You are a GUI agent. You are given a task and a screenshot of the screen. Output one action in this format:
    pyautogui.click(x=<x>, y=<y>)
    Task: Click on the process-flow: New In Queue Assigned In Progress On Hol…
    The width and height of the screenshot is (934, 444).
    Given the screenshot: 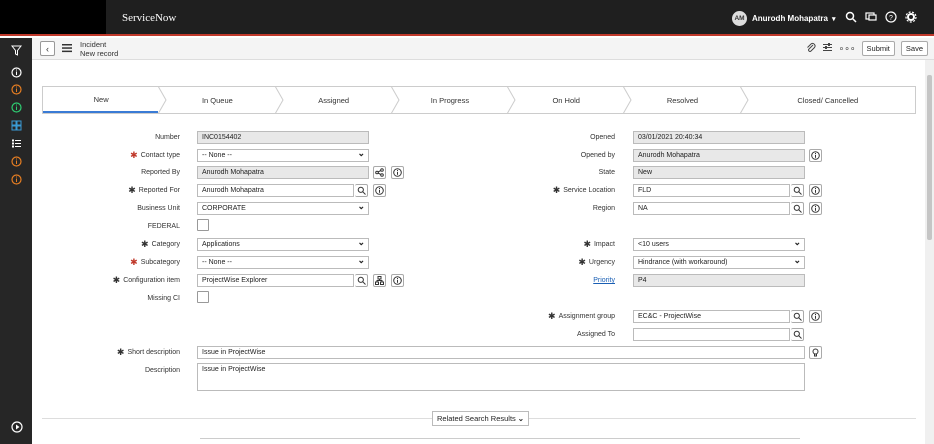 What is the action you would take?
    pyautogui.click(x=479, y=100)
    